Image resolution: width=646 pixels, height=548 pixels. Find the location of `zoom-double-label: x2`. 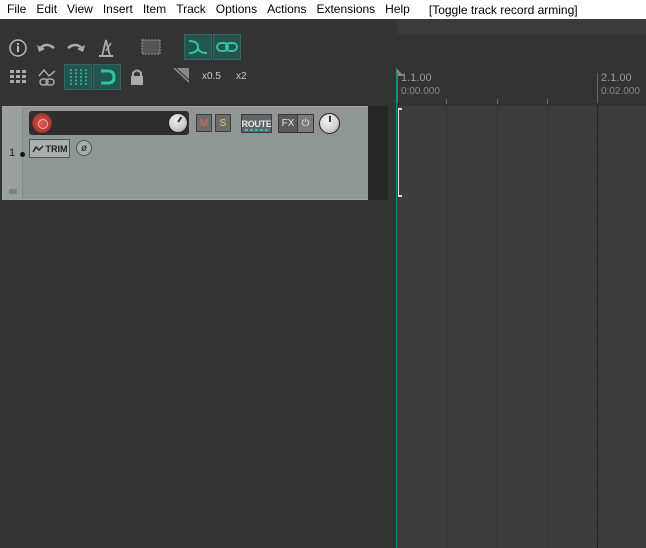

zoom-double-label: x2 is located at coordinates (241, 76).